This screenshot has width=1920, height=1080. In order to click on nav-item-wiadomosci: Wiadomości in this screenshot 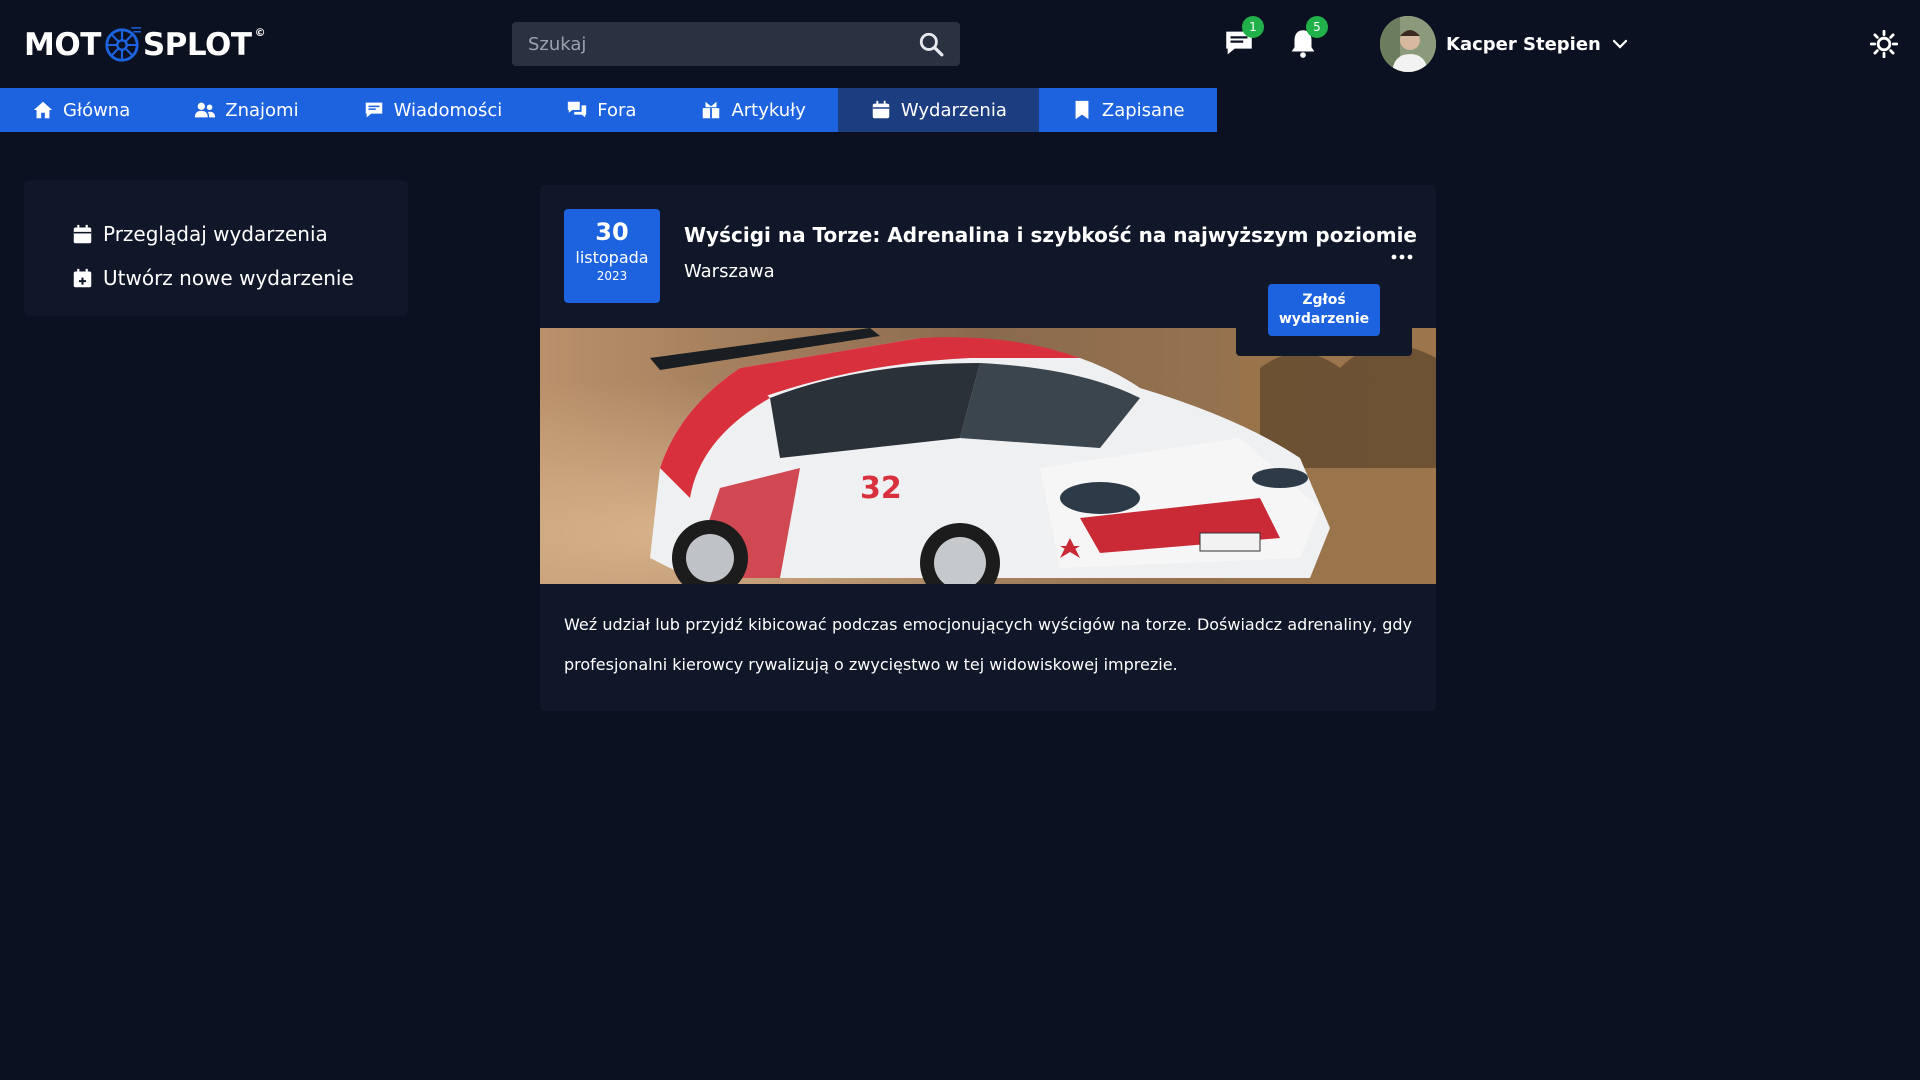, I will do `click(432, 110)`.